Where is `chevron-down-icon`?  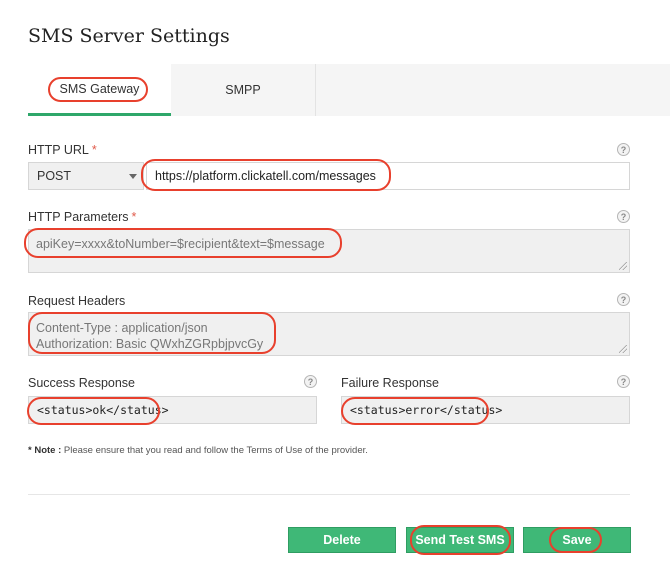 chevron-down-icon is located at coordinates (133, 176).